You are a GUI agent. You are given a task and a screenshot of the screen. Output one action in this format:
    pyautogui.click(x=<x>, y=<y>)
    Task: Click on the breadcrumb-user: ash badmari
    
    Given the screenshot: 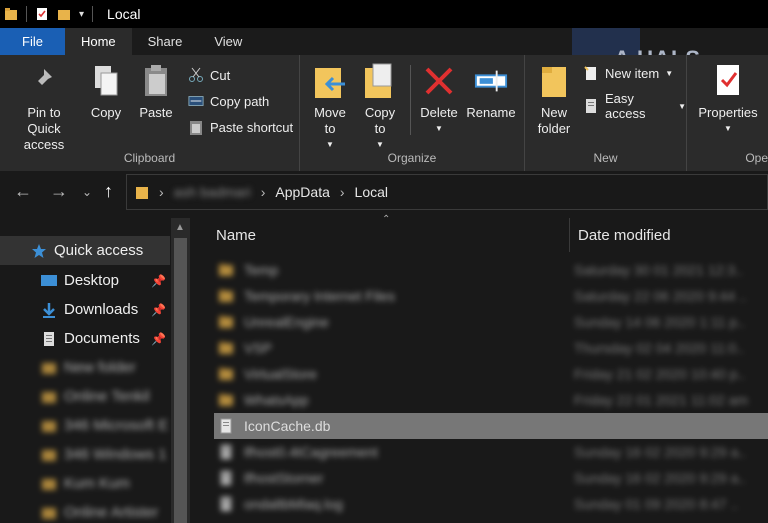 What is the action you would take?
    pyautogui.click(x=212, y=192)
    